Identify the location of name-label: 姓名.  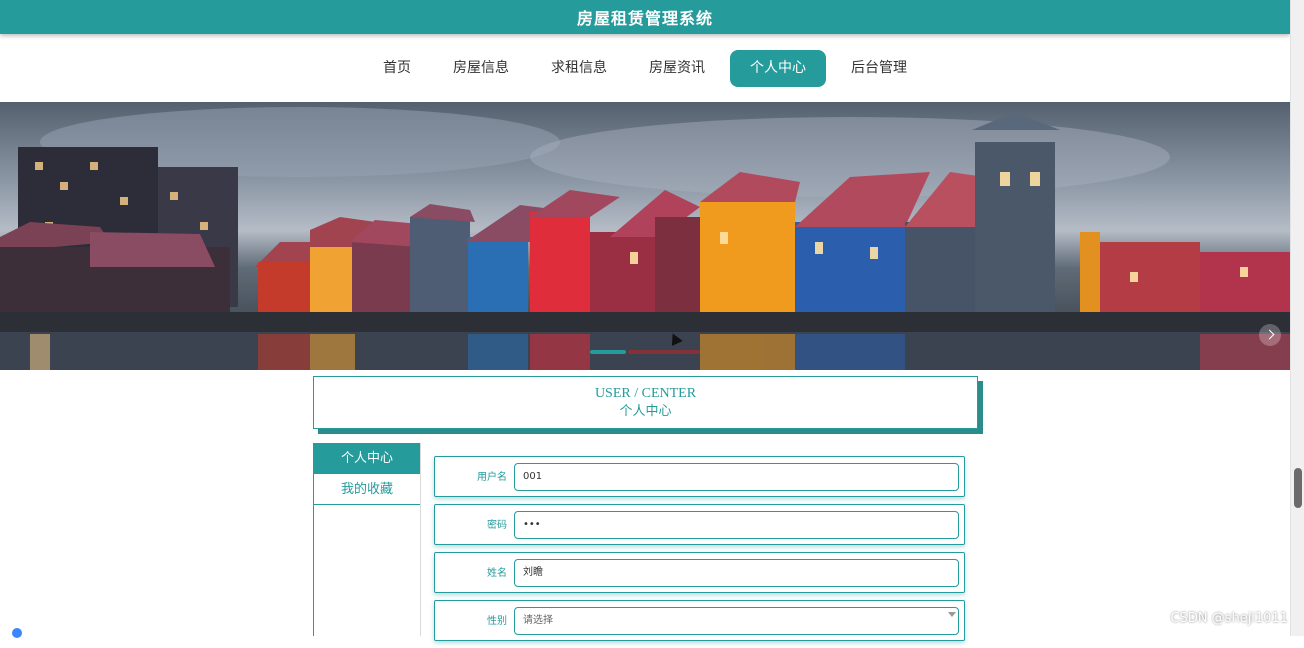
(471, 573).